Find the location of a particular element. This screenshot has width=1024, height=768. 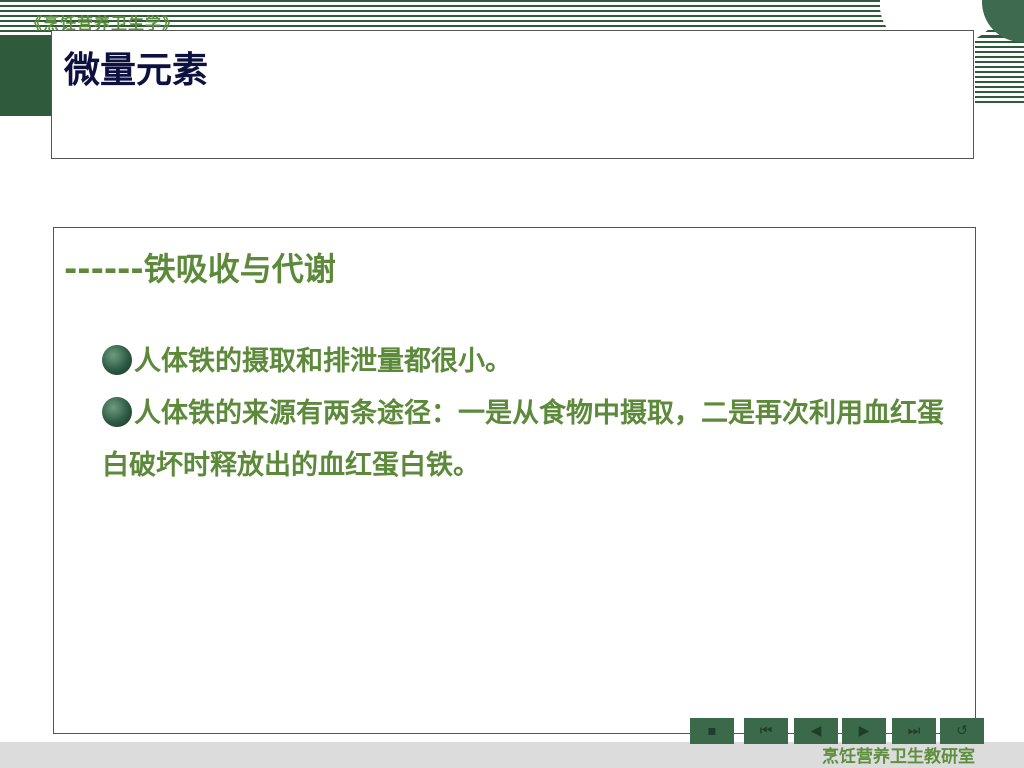

previous-button: ◀ is located at coordinates (816, 731).